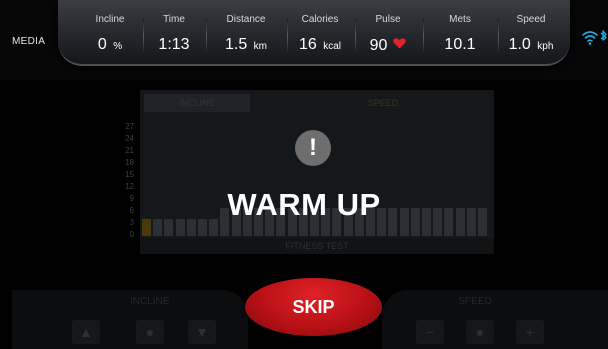 The width and height of the screenshot is (608, 349). Describe the element at coordinates (150, 332) in the screenshot. I see `incline-reset-button: ●` at that location.